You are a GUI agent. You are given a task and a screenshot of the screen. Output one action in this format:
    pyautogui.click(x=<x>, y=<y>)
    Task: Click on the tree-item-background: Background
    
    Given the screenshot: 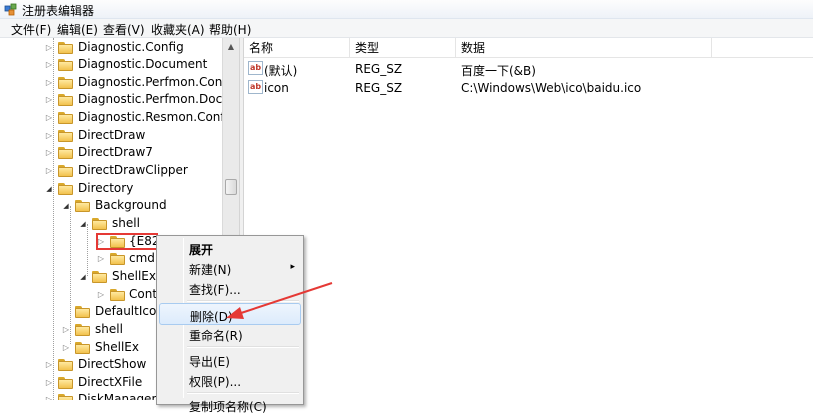 What is the action you would take?
    pyautogui.click(x=111, y=205)
    